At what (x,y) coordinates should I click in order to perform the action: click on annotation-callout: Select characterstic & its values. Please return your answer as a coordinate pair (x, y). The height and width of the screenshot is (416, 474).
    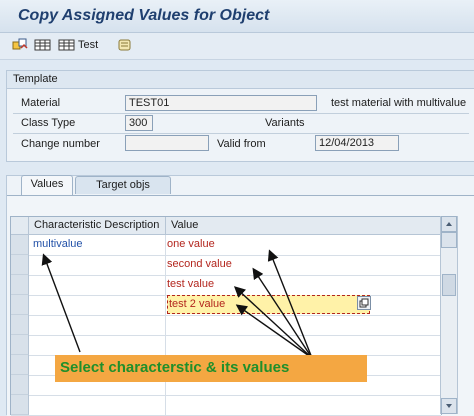
    Looking at the image, I should click on (211, 368).